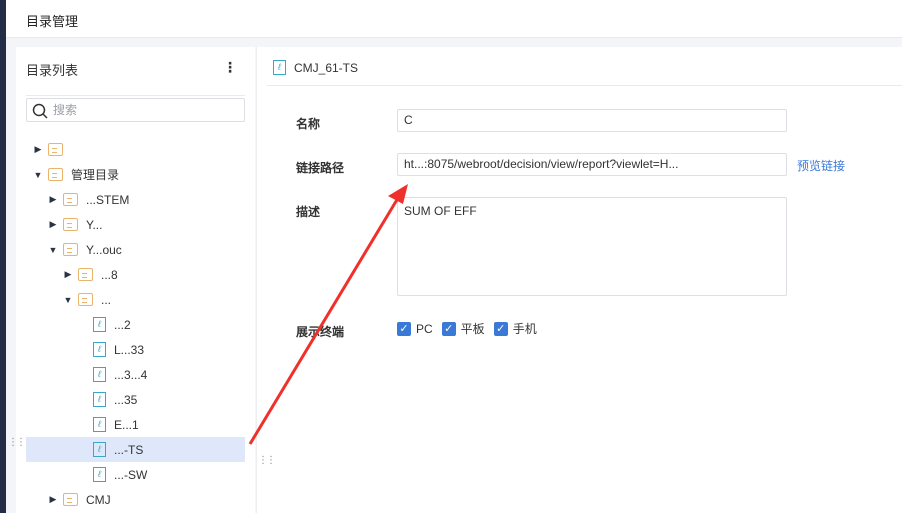  I want to click on annotation-arrow, so click(328, 314).